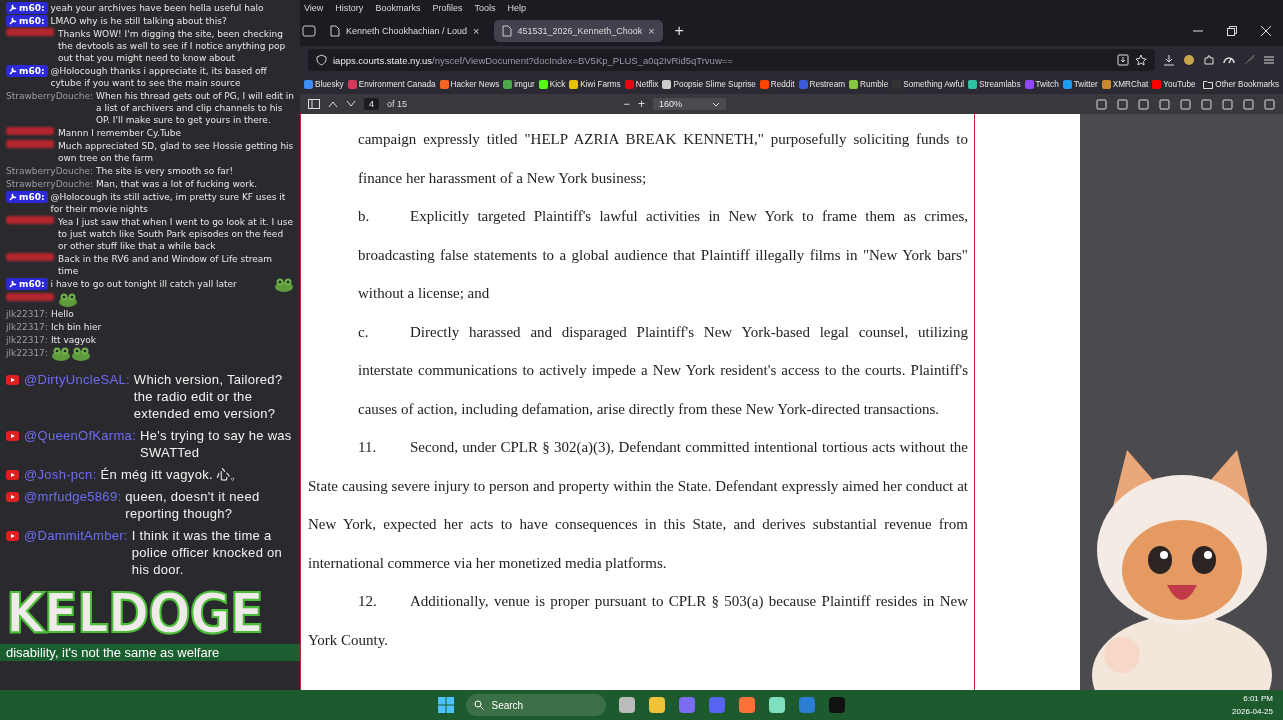 This screenshot has height=720, width=1283. I want to click on chat-message: Mannn I remember Cy.Tube, so click(120, 133).